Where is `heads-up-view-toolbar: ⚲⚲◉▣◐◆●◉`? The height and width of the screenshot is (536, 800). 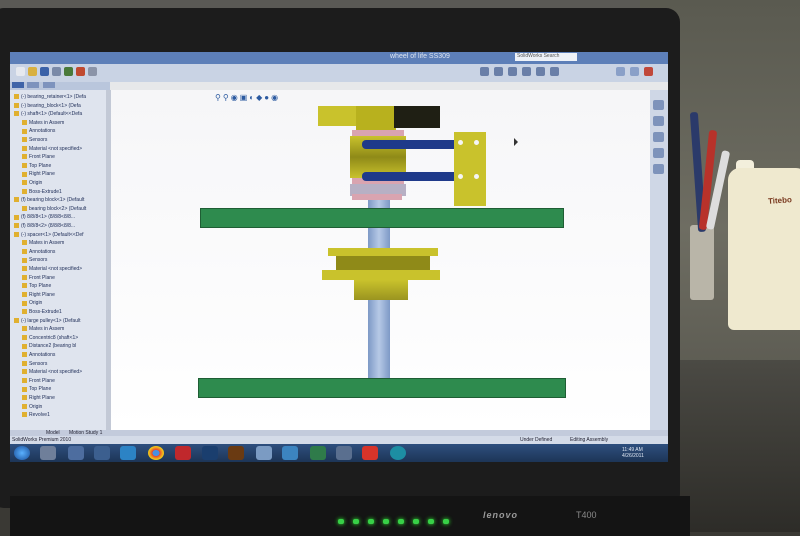
heads-up-view-toolbar: ⚲⚲◉▣◐◆●◉ is located at coordinates (247, 97).